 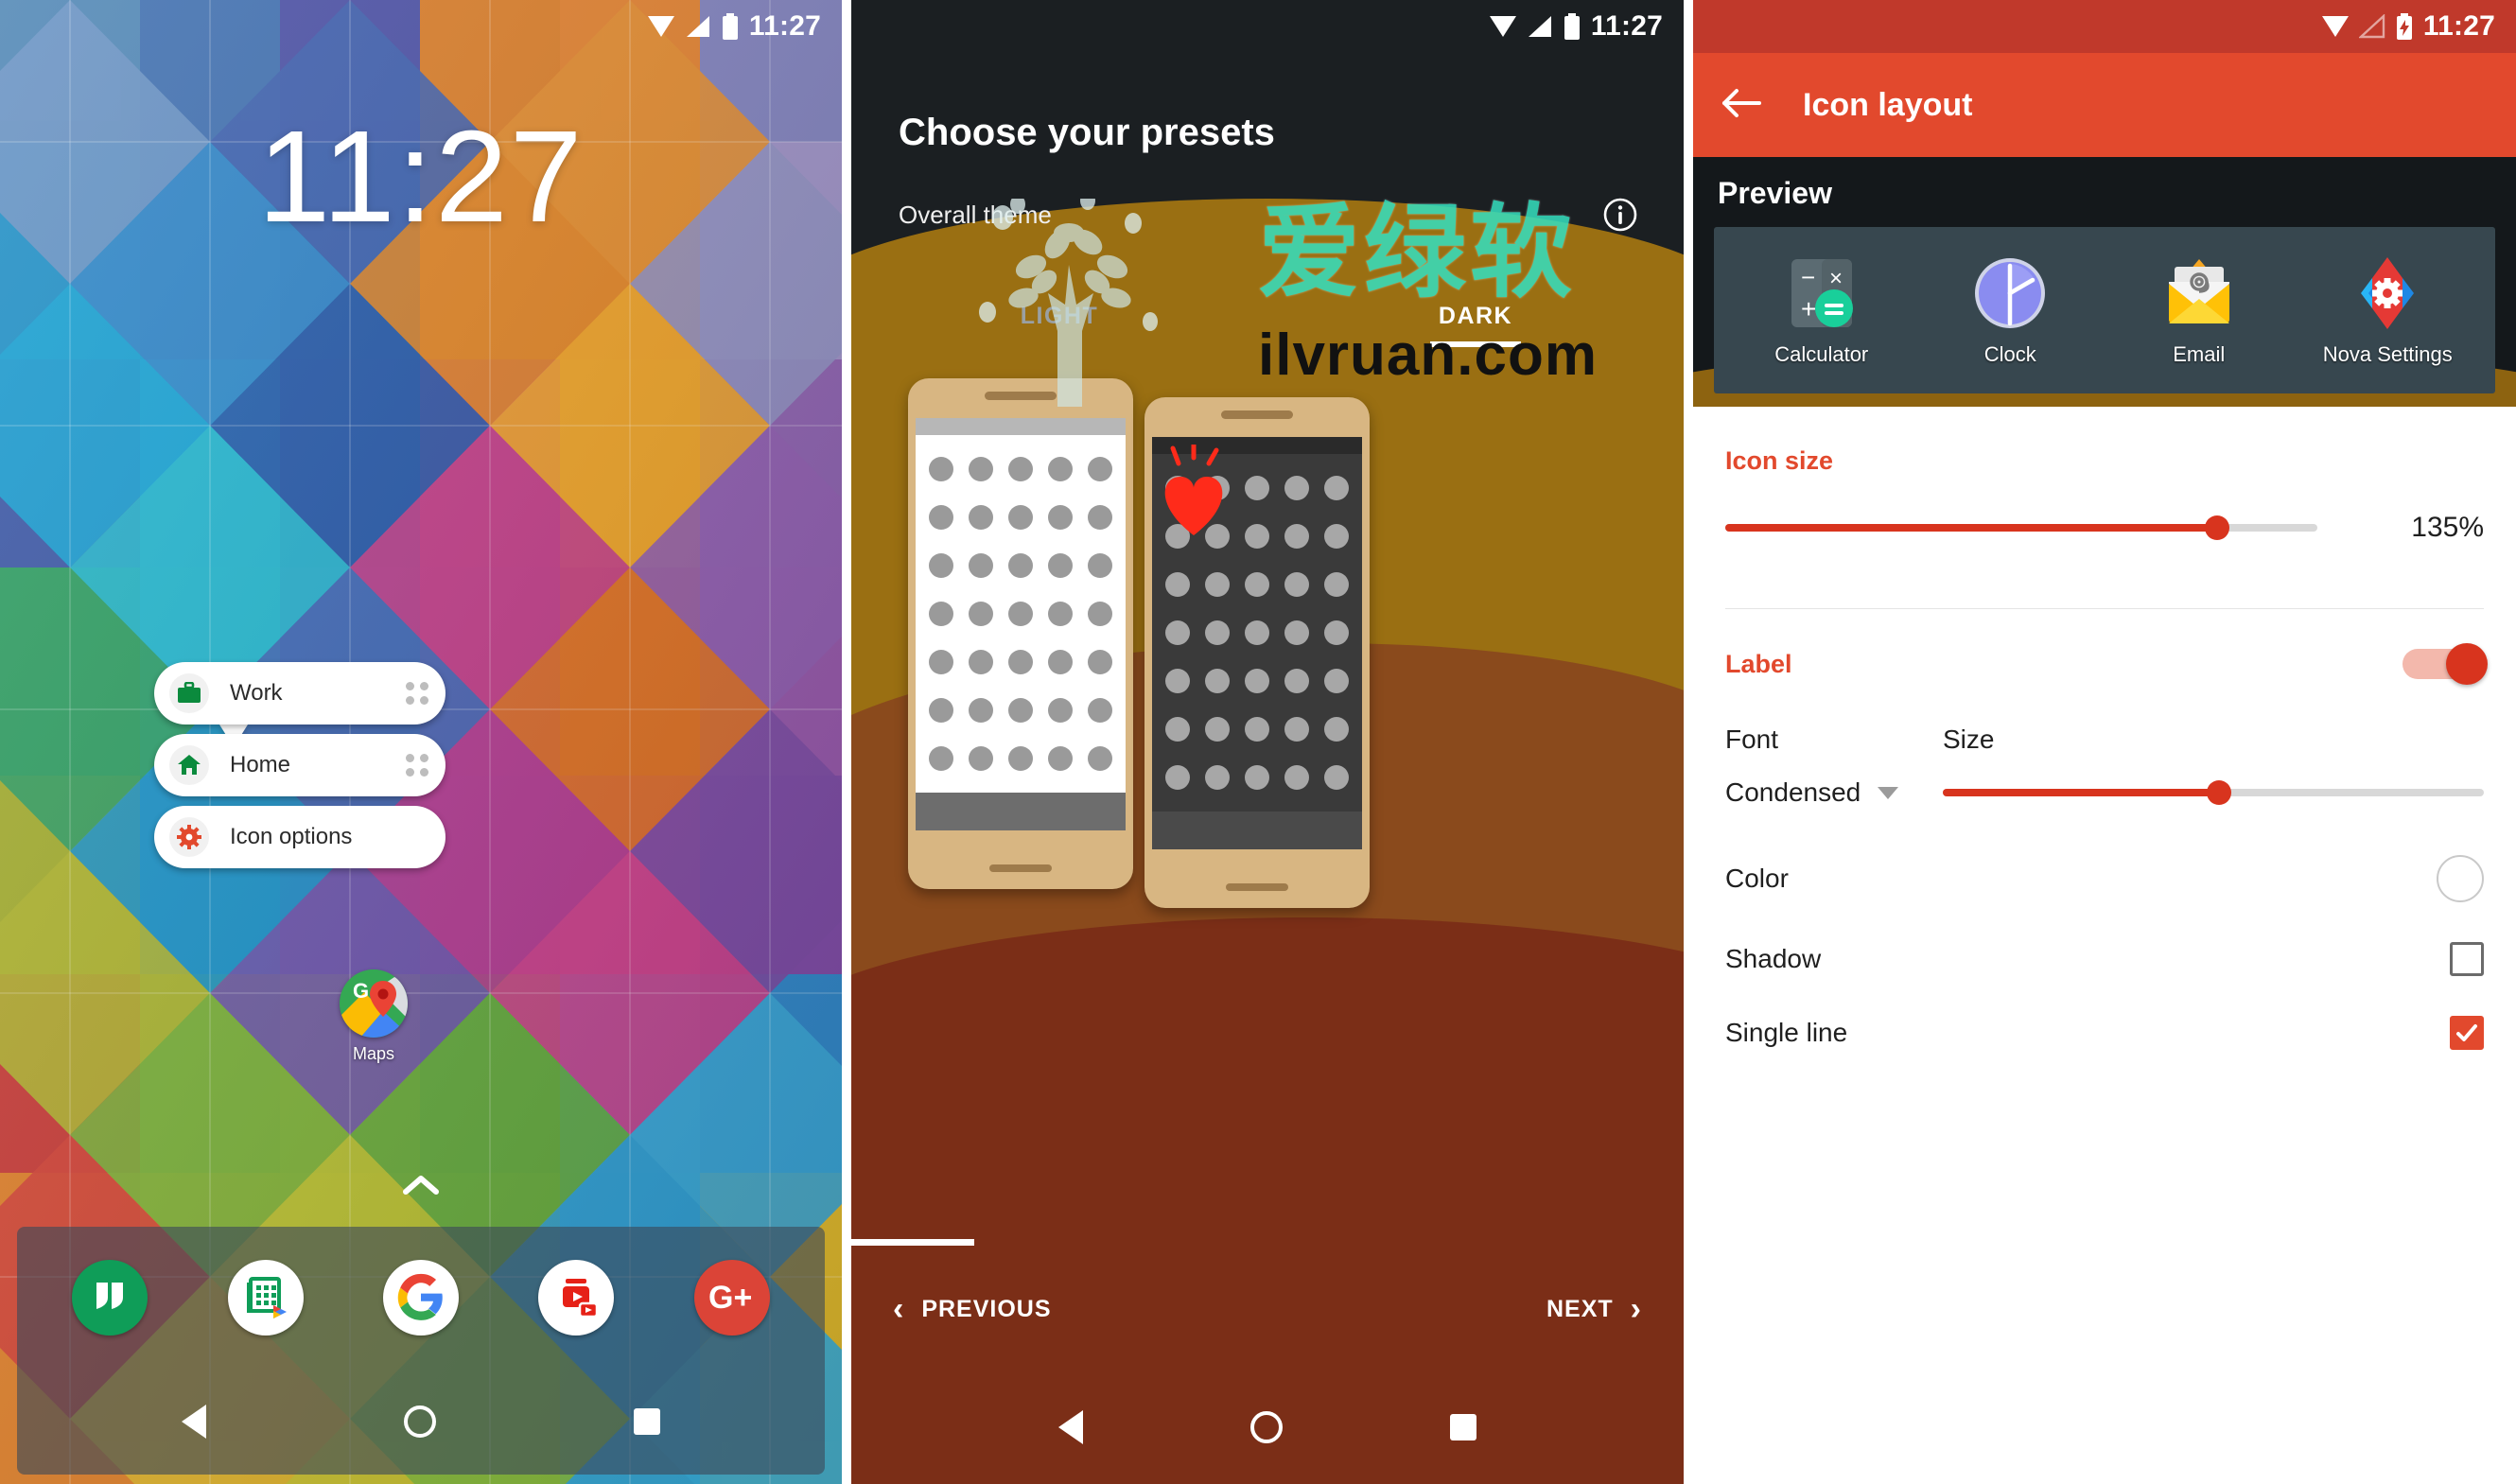 I want to click on chevron-left-icon: ‹, so click(x=899, y=1309).